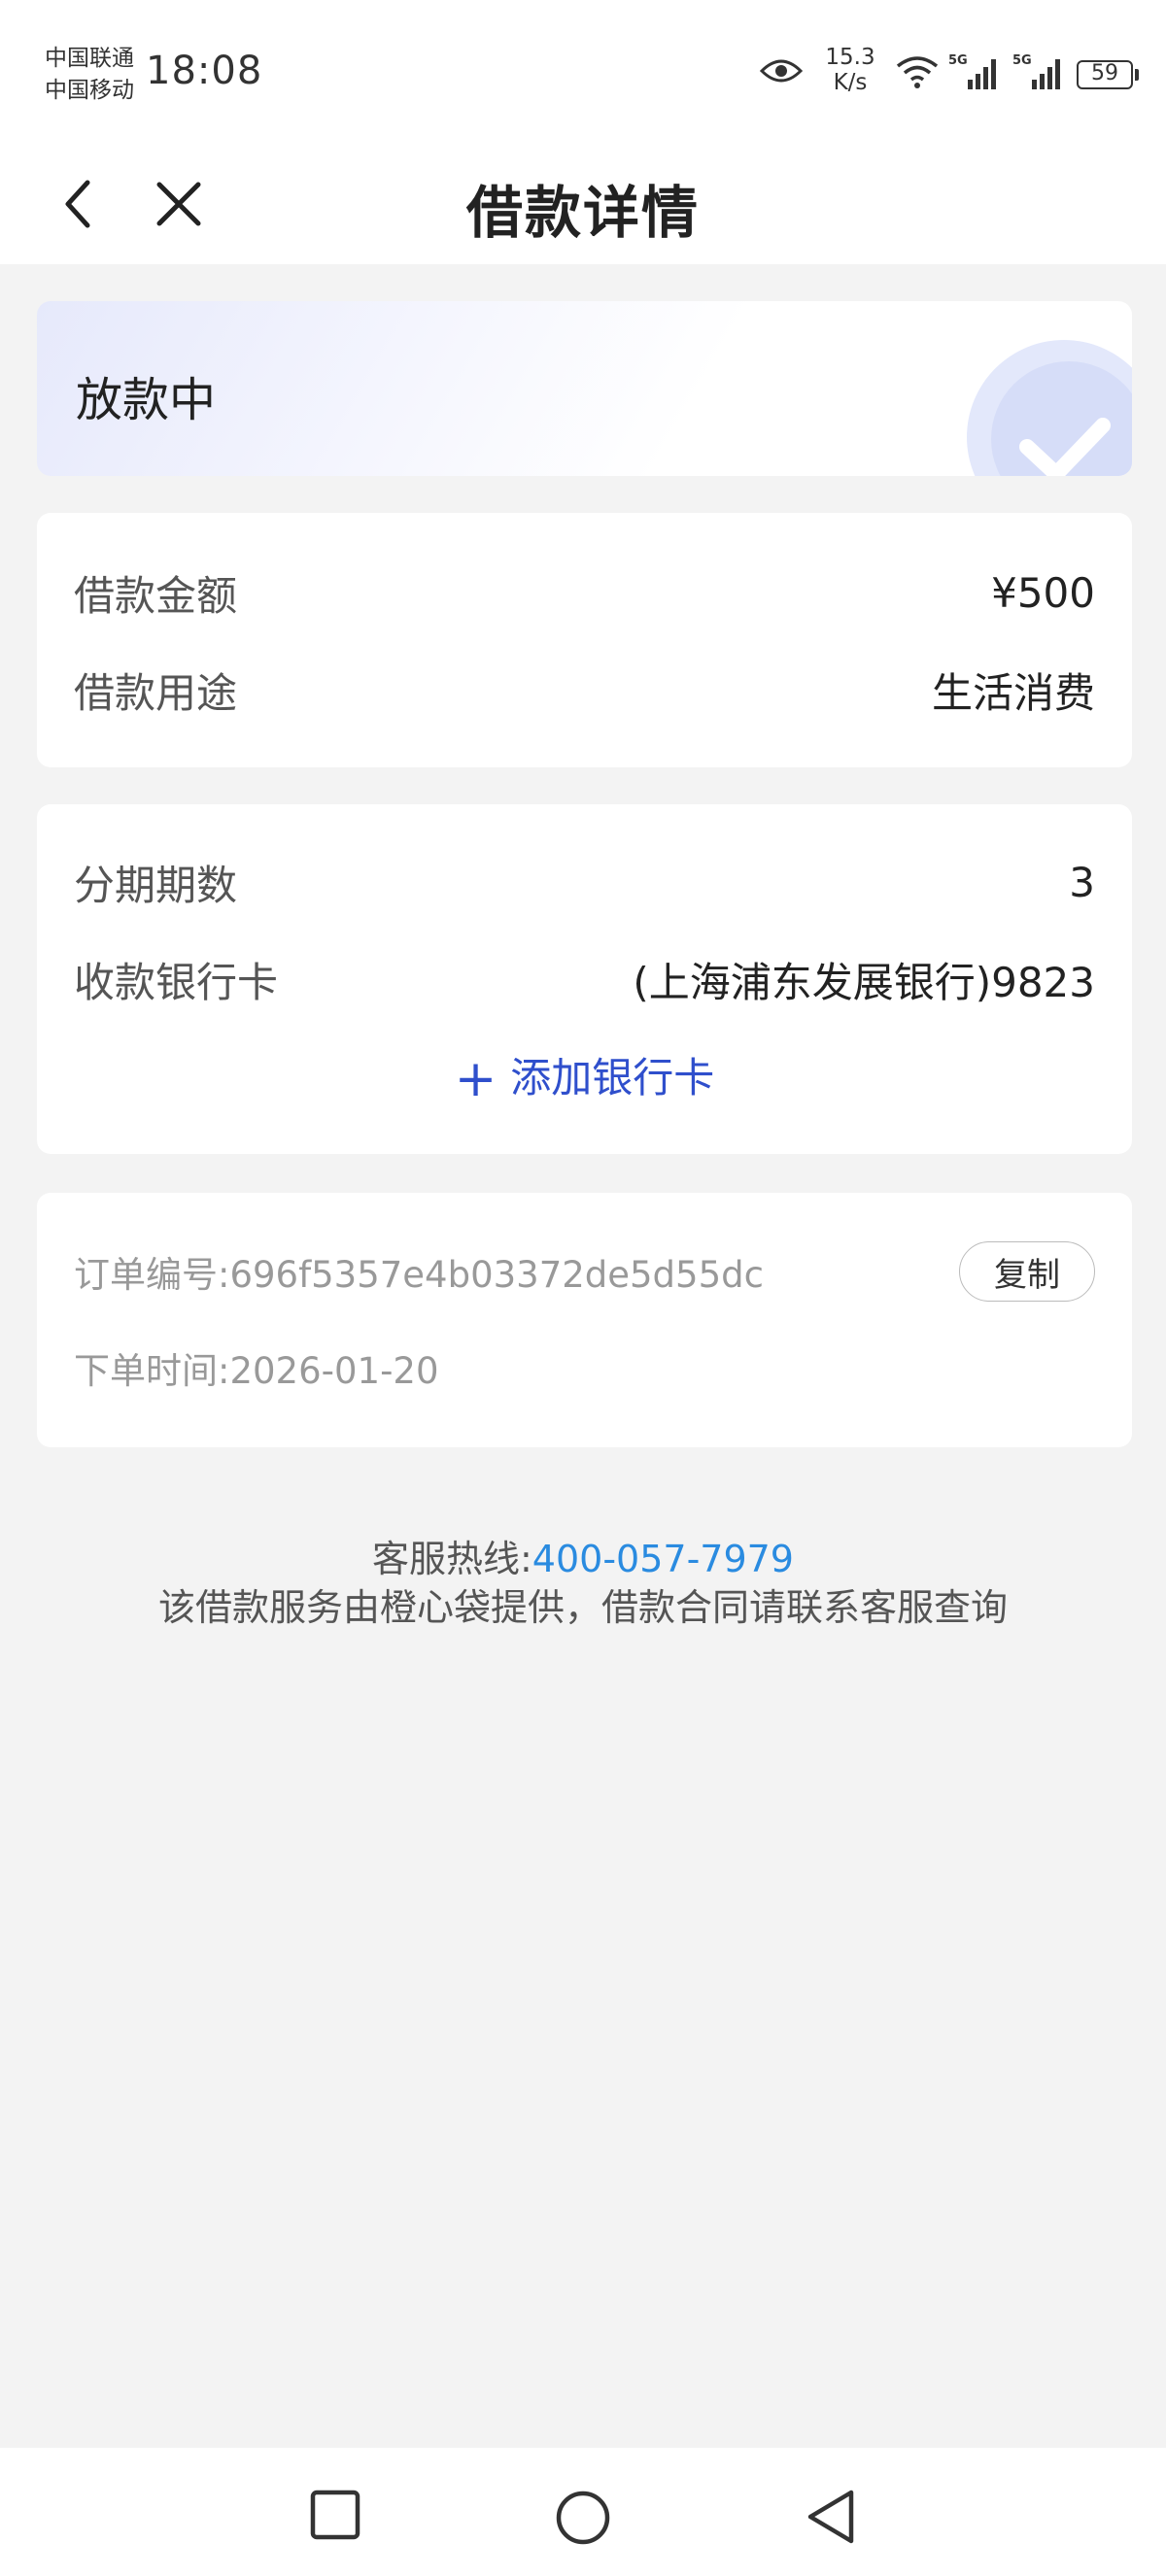  I want to click on bank-card-label: 收款银行卡, so click(176, 982).